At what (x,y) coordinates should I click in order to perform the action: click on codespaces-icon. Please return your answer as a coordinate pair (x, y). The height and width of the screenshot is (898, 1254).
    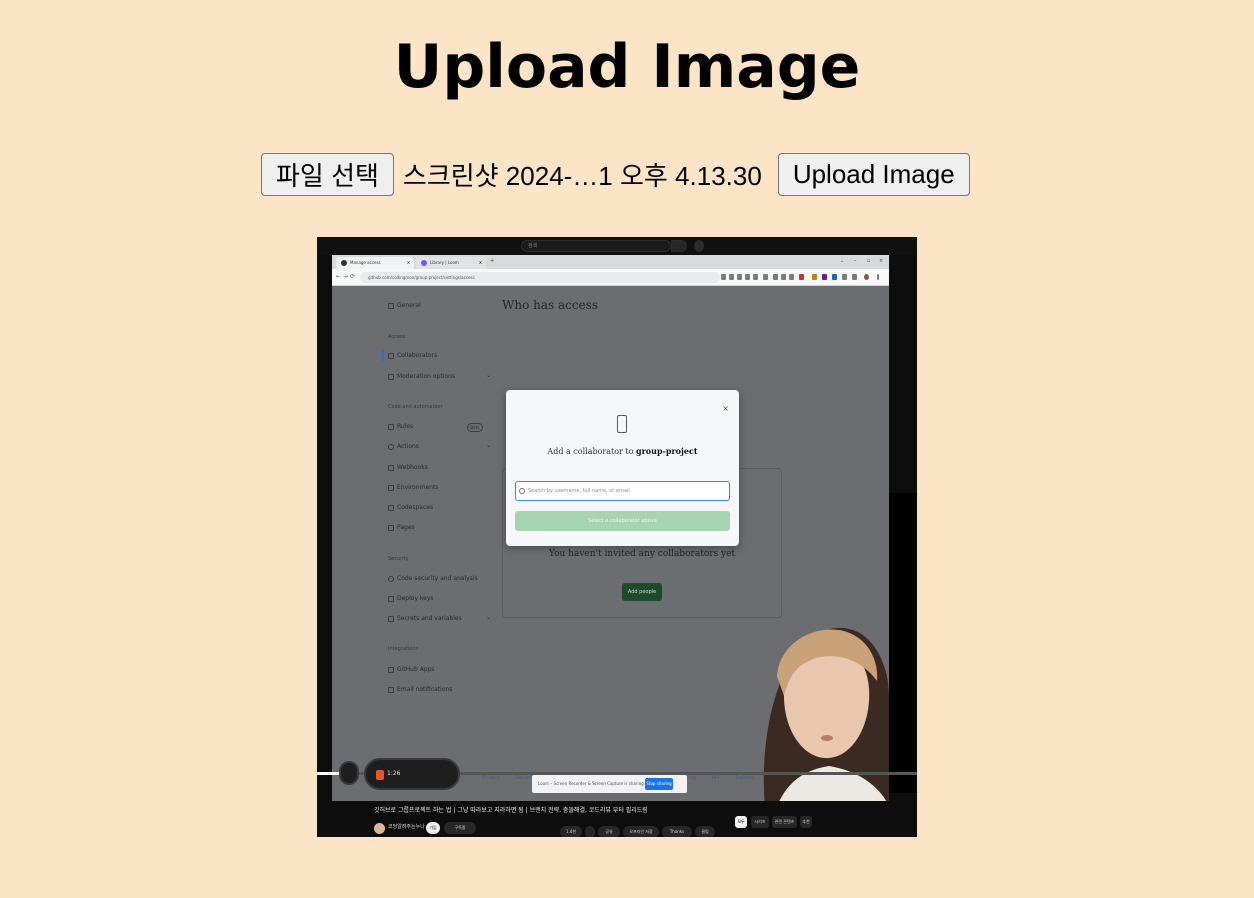
    Looking at the image, I should click on (391, 507).